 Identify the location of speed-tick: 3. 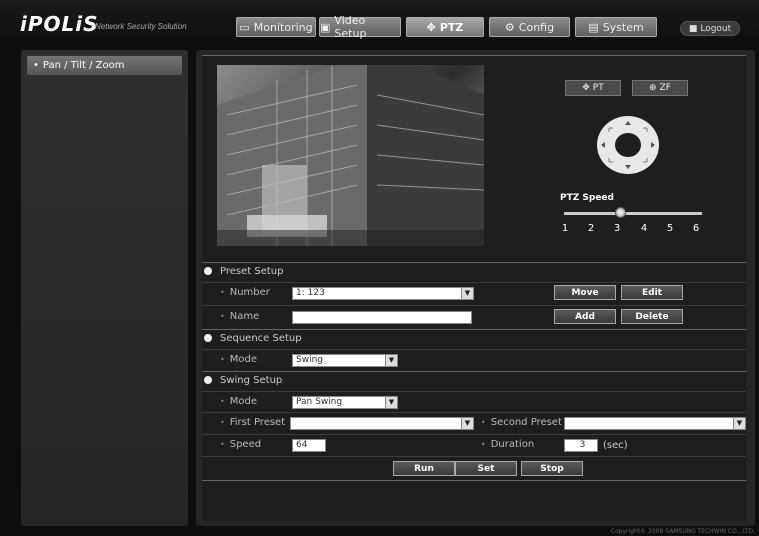
(617, 228).